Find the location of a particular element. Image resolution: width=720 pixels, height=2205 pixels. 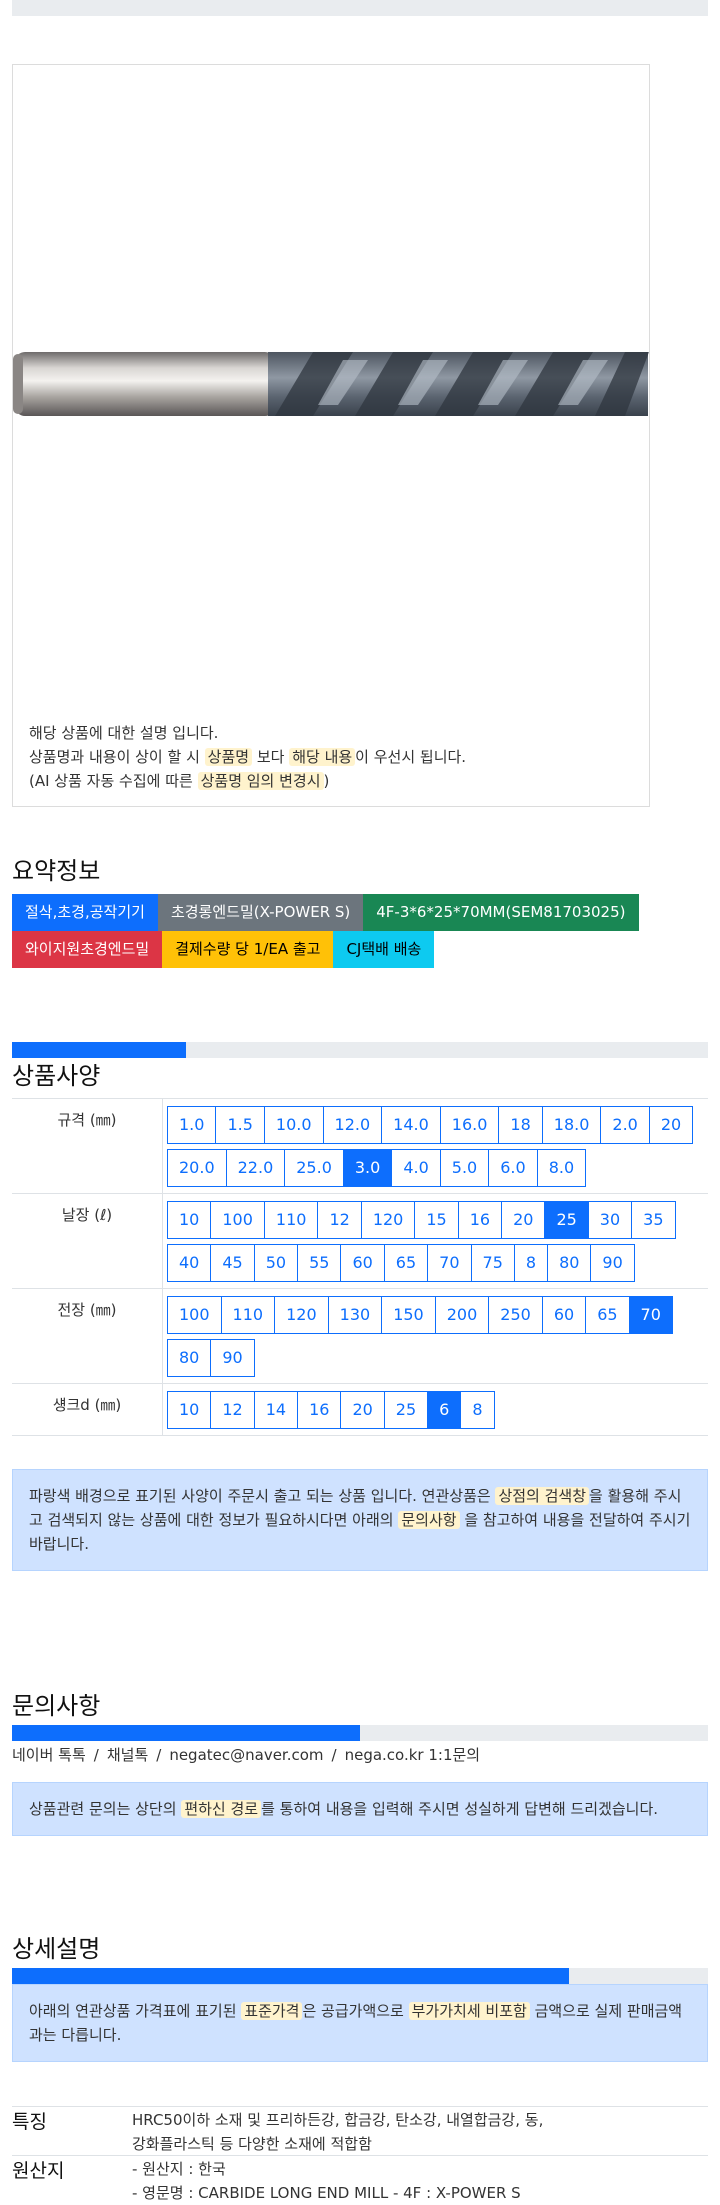

contact-link: negatec@naver.com is located at coordinates (246, 1755).